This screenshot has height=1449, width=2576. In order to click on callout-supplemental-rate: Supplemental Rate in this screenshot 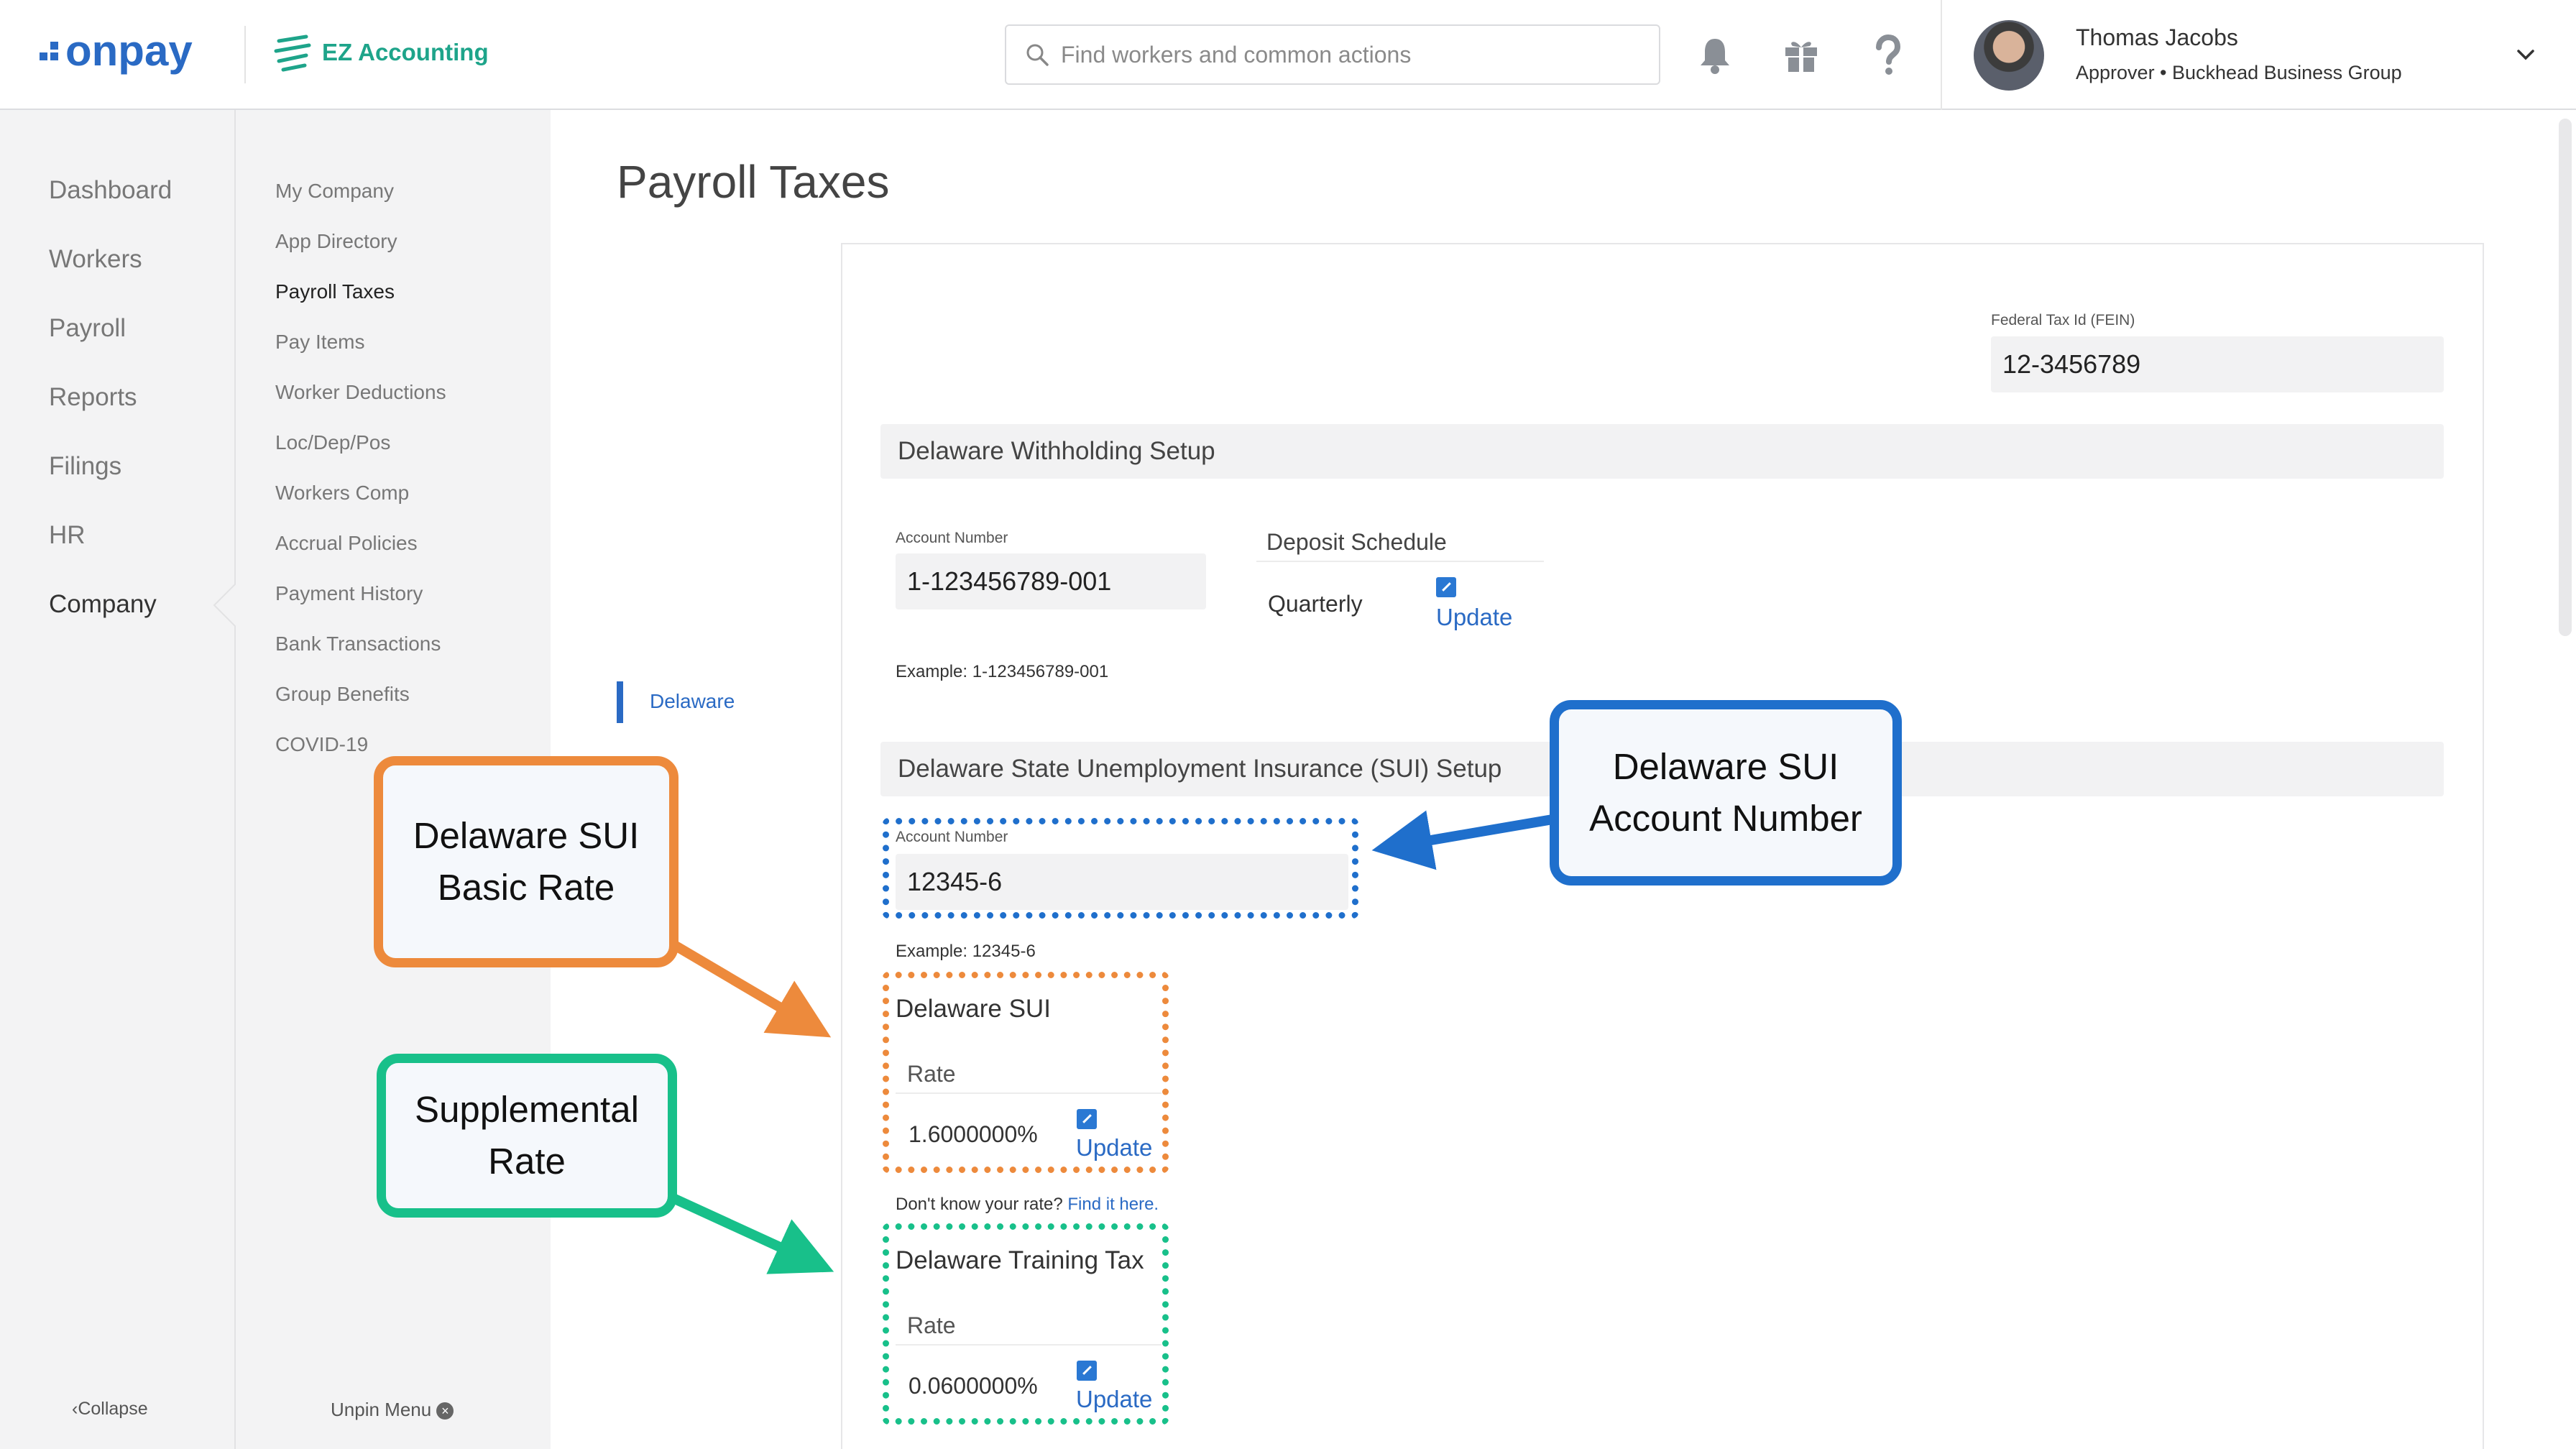, I will do `click(527, 1136)`.